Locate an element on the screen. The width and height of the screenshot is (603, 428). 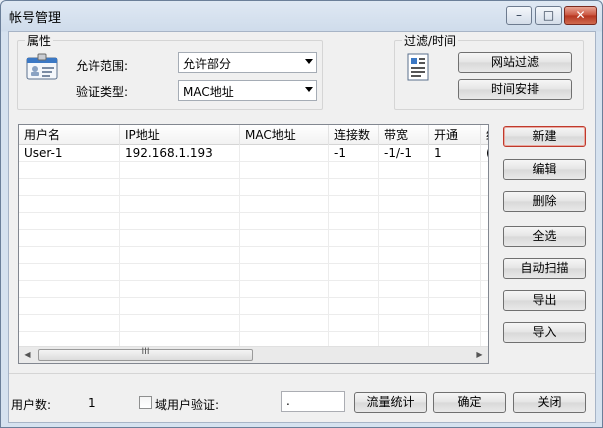
filter-time-group-label: 过滤/时间 is located at coordinates (430, 40).